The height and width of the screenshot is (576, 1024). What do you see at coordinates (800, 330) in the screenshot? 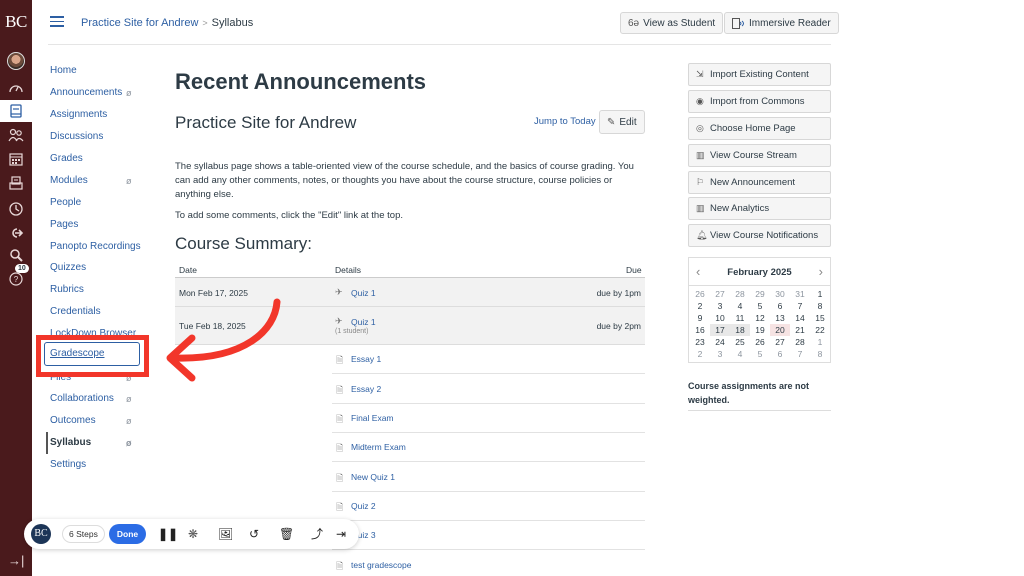
I see `calendar-day: 21` at bounding box center [800, 330].